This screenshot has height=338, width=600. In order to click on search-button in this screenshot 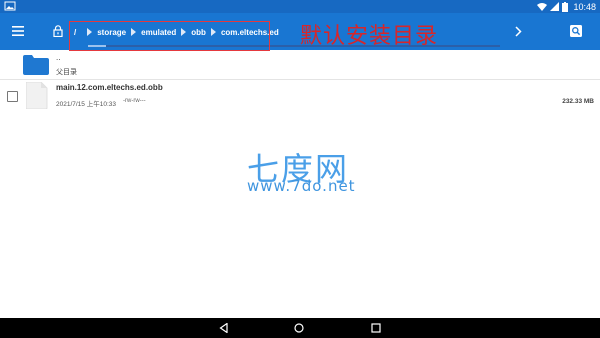, I will do `click(576, 31)`.